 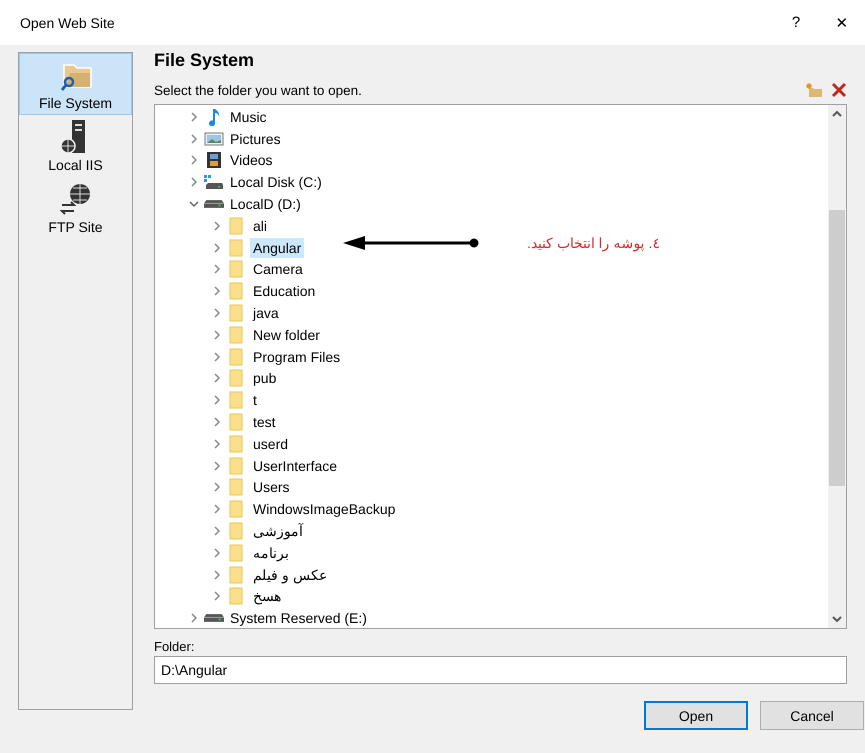 I want to click on tree-item: هسخ, so click(x=267, y=596).